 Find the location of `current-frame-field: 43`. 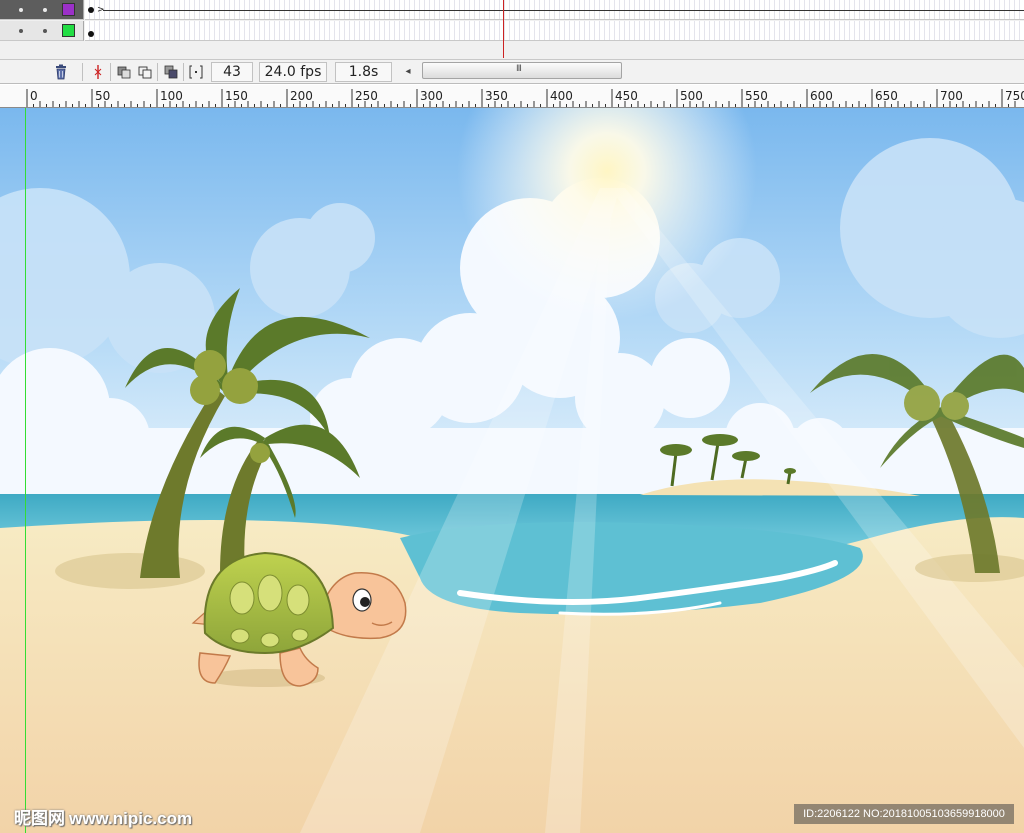

current-frame-field: 43 is located at coordinates (232, 72).